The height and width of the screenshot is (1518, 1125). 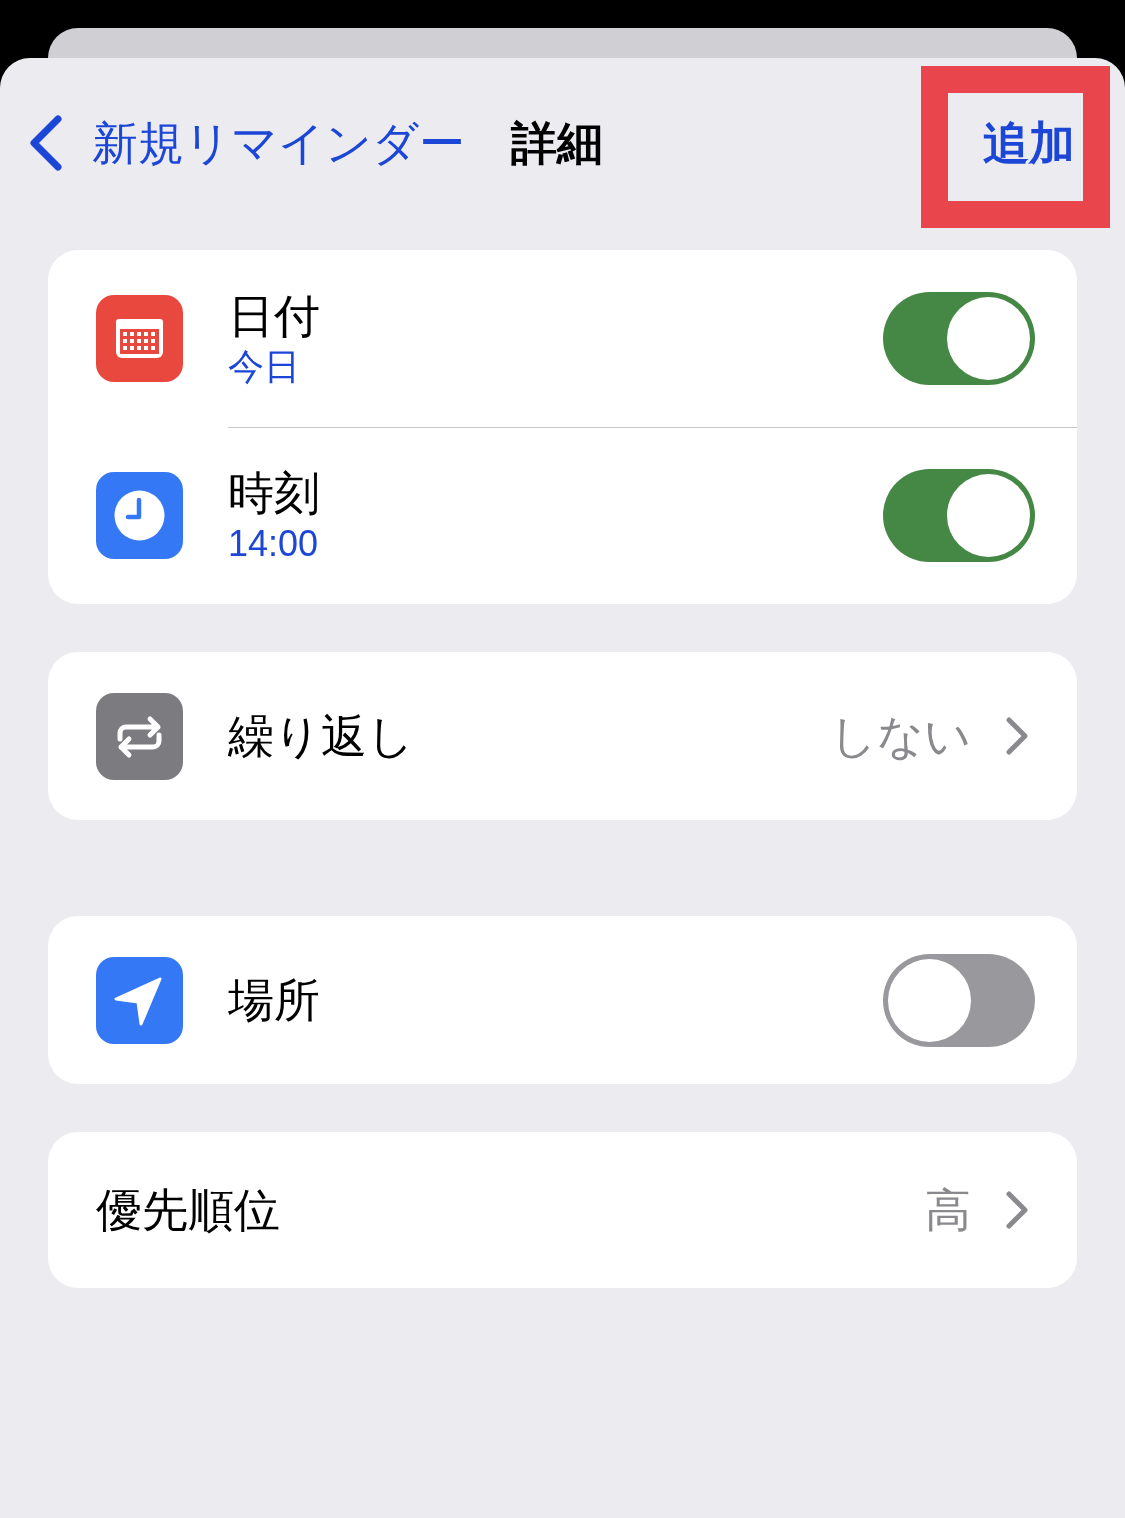 What do you see at coordinates (1029, 143) in the screenshot?
I see `add-button: 追加` at bounding box center [1029, 143].